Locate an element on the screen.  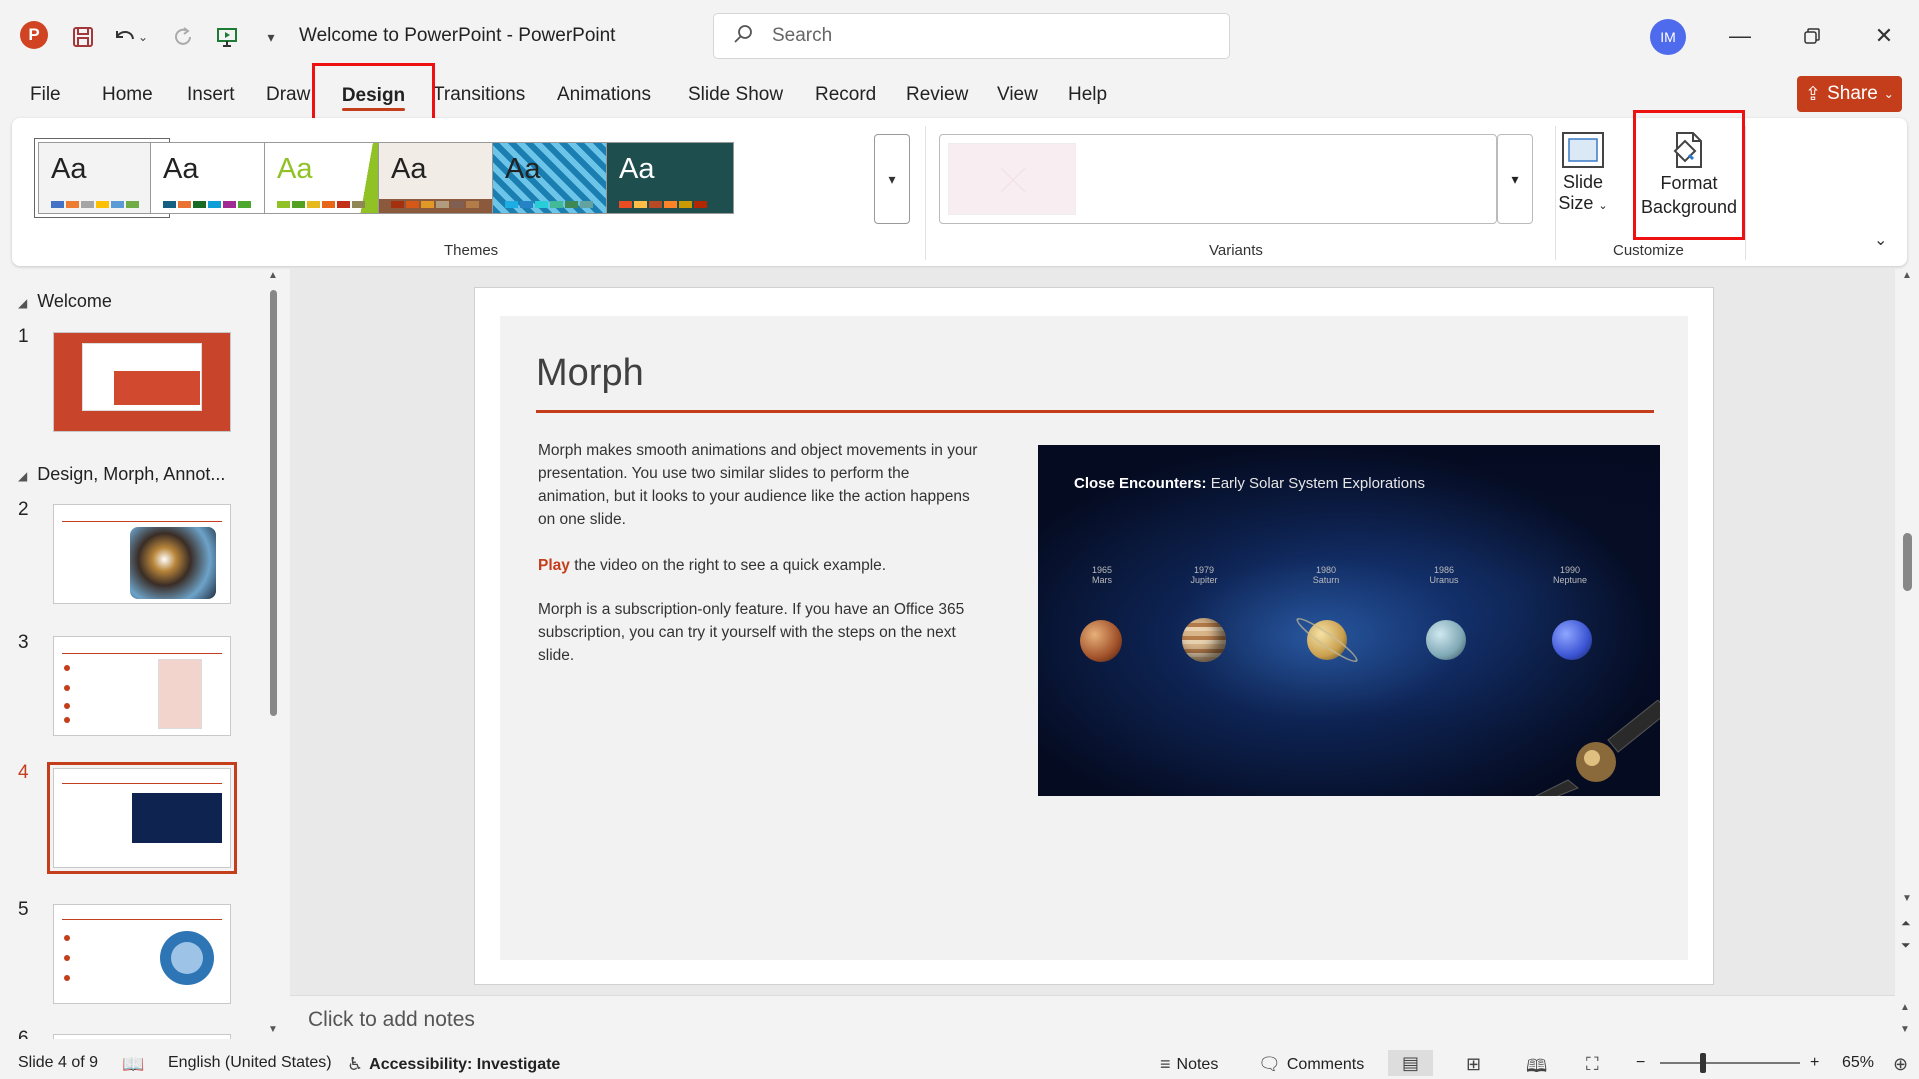
comments-icon: 🗨 is located at coordinates (1269, 1064).